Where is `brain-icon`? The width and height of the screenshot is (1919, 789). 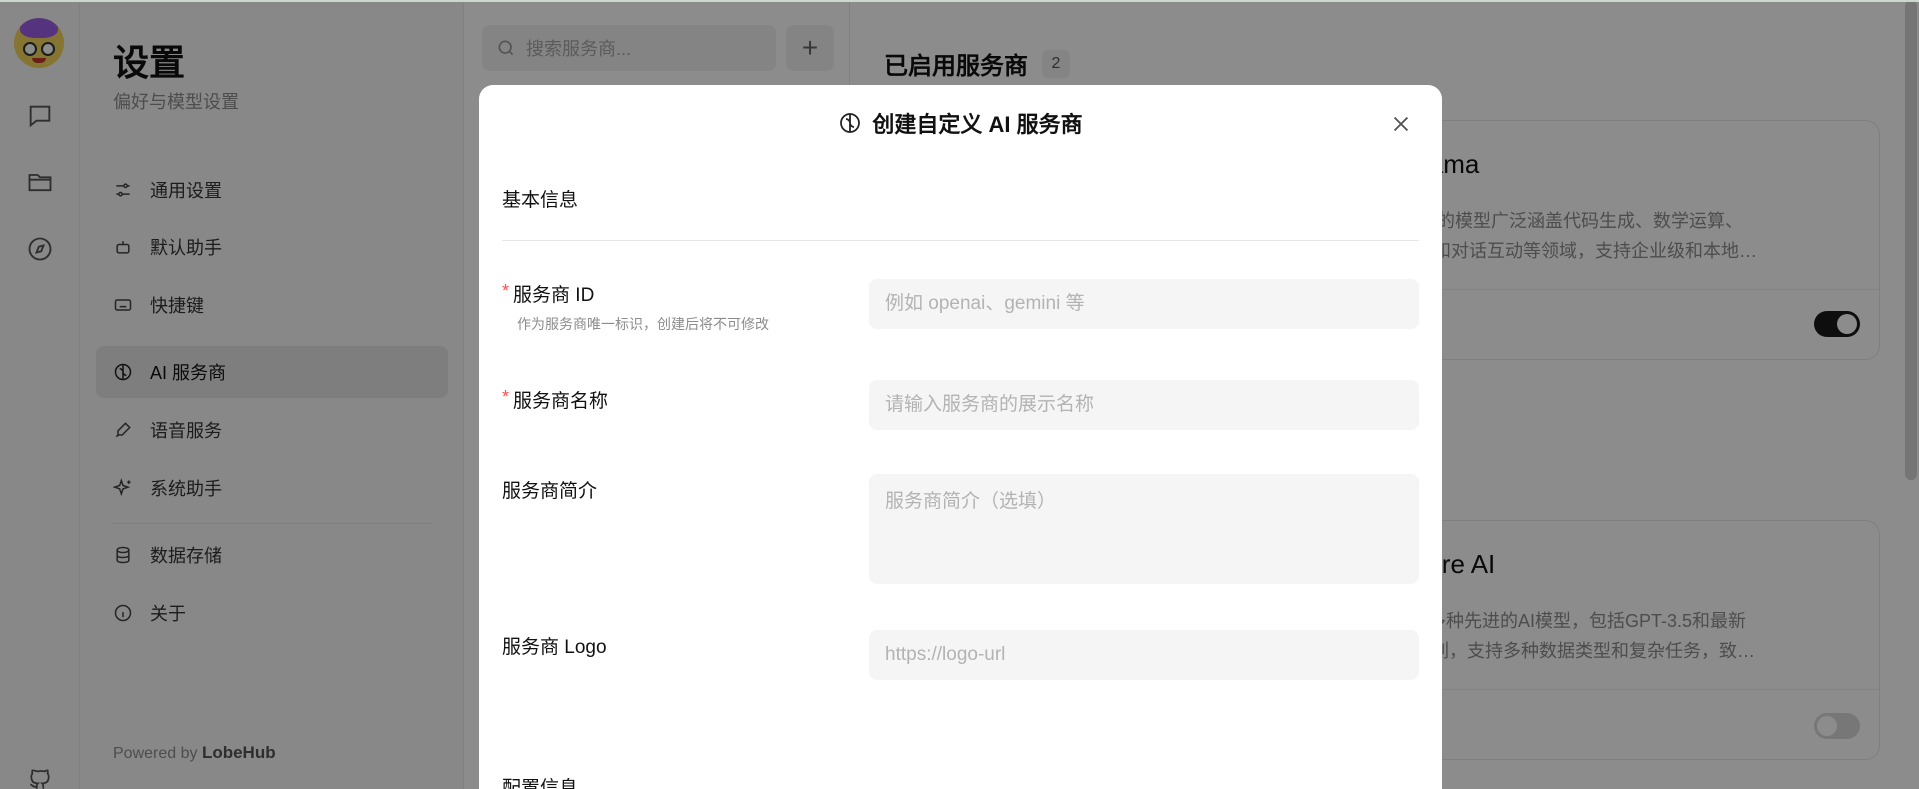 brain-icon is located at coordinates (850, 123).